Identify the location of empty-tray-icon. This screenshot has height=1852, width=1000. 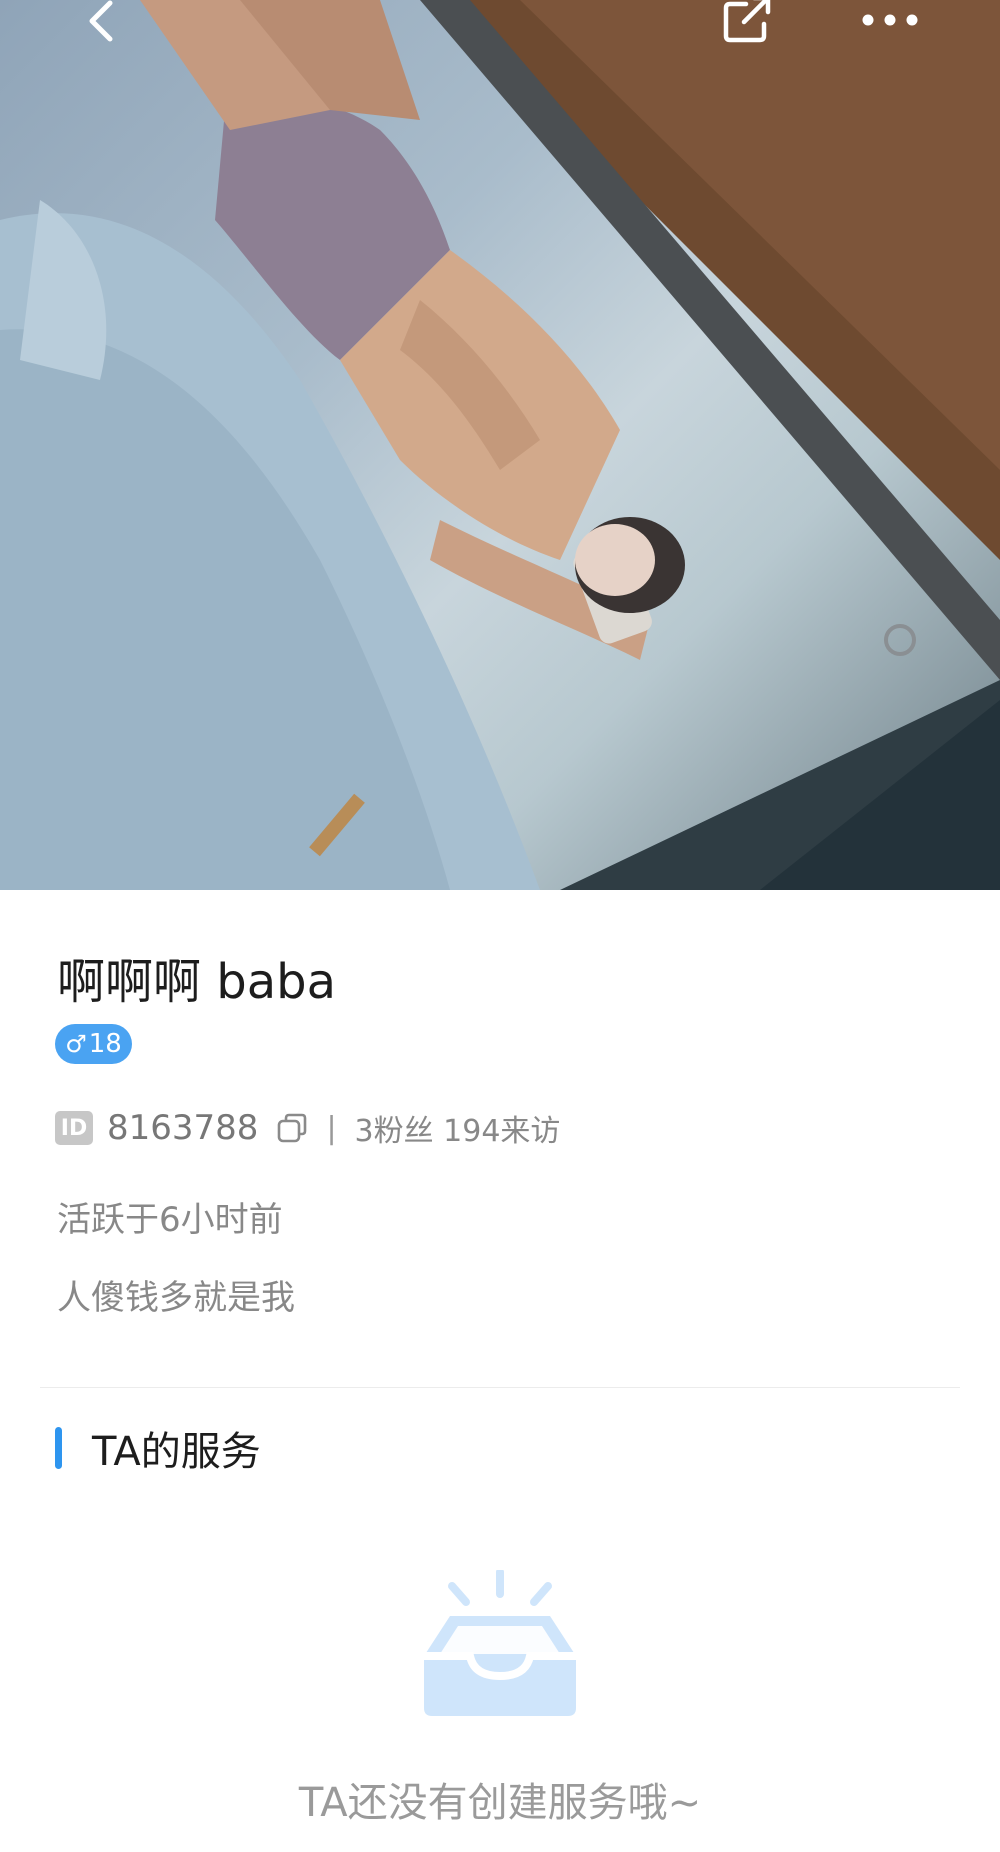
(500, 1646).